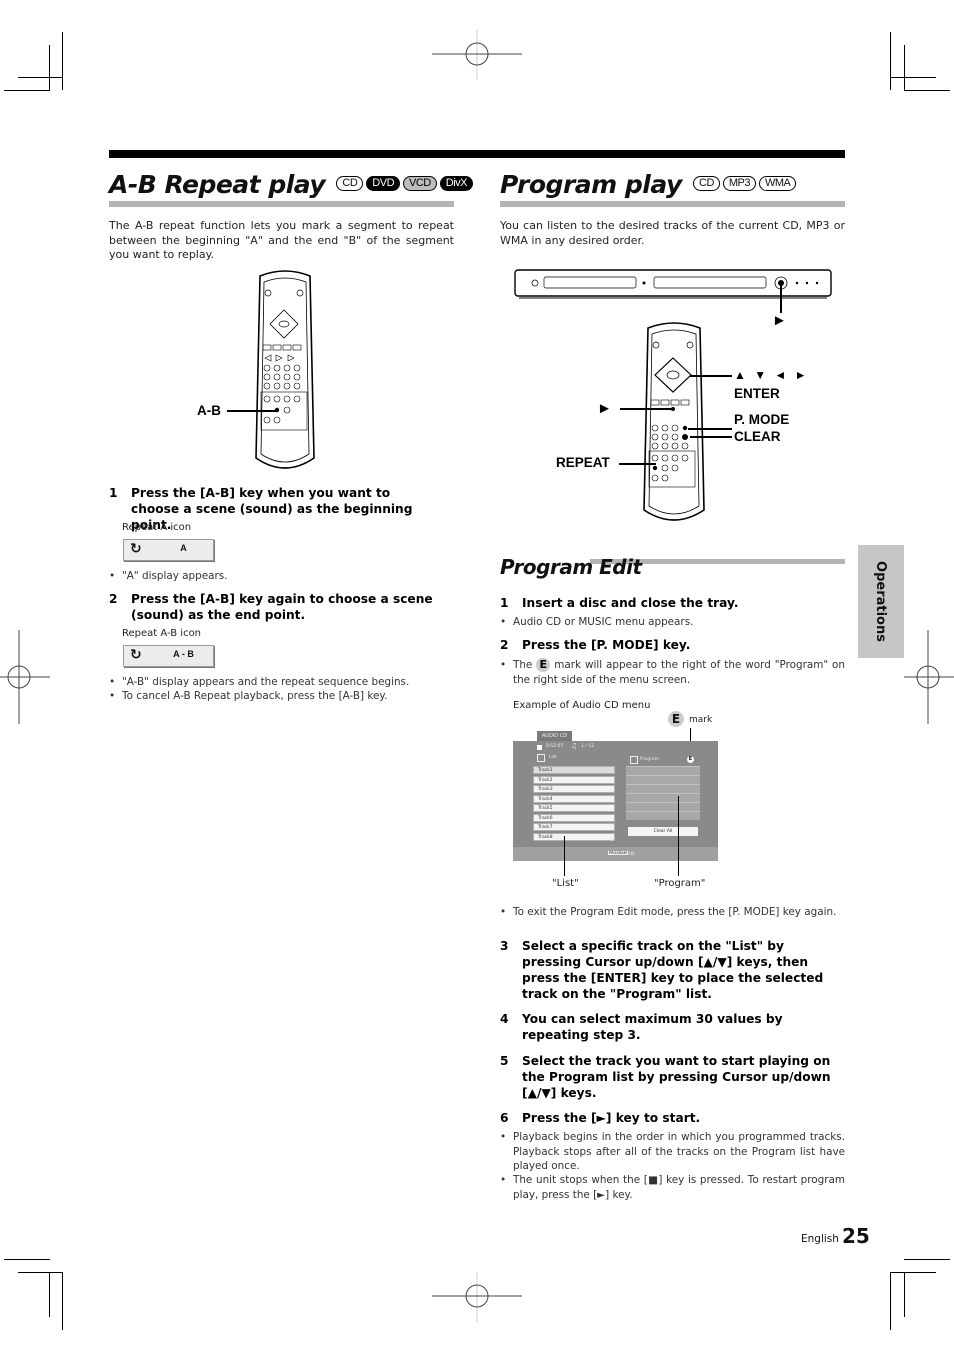  I want to click on checkbox-icon, so click(634, 760).